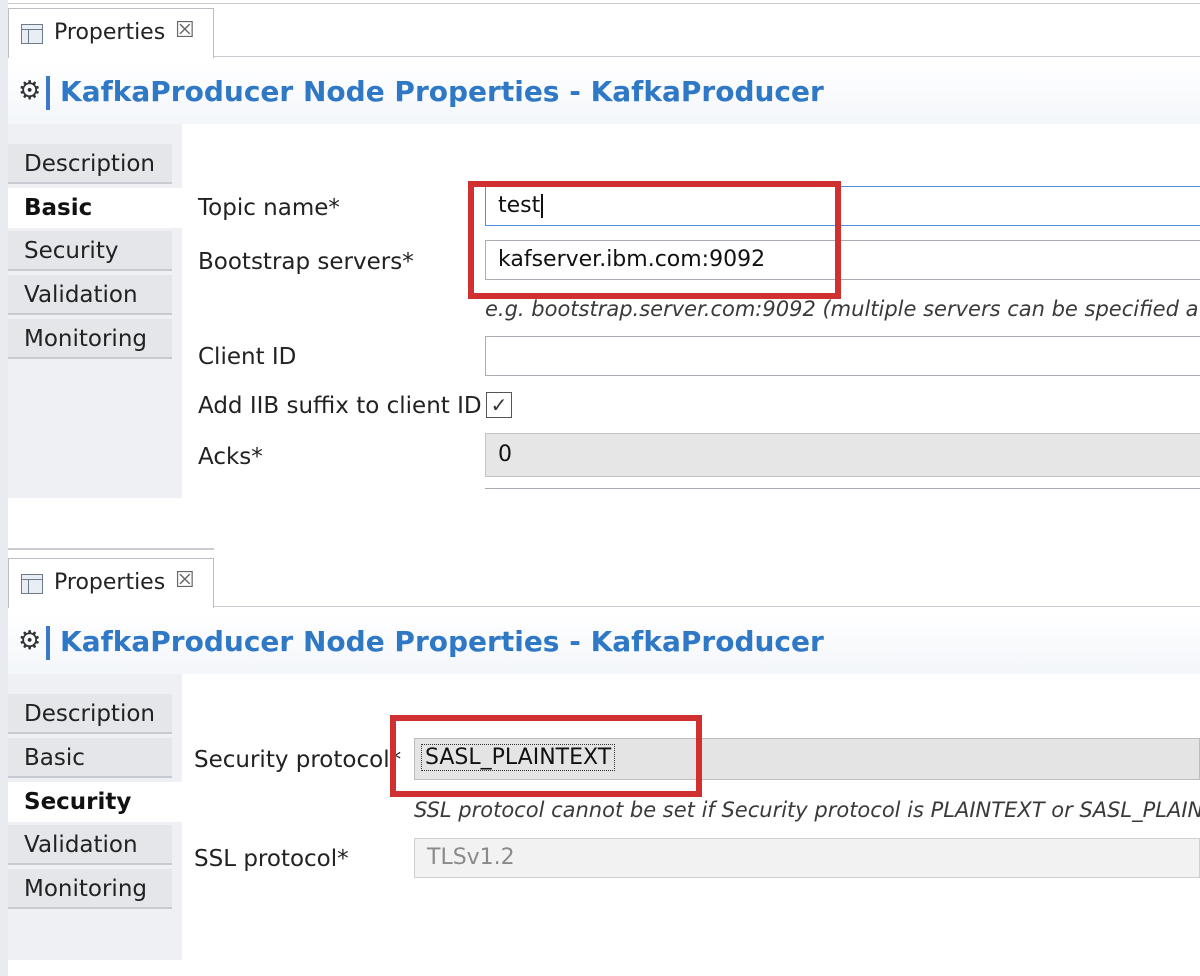 Image resolution: width=1200 pixels, height=976 pixels. What do you see at coordinates (842, 356) in the screenshot?
I see `client-id-input` at bounding box center [842, 356].